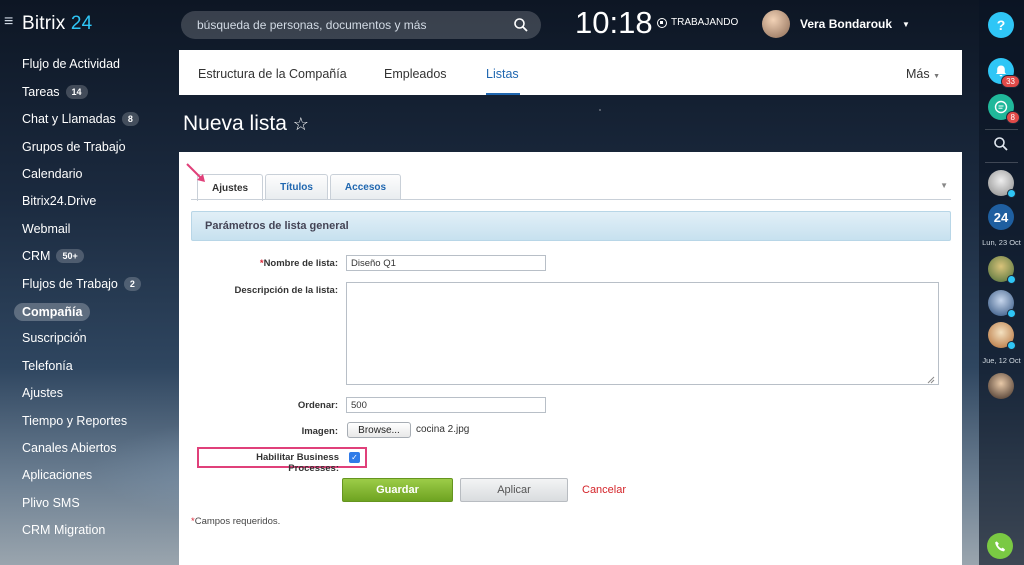 The height and width of the screenshot is (565, 1024). Describe the element at coordinates (776, 24) in the screenshot. I see `avatar` at that location.